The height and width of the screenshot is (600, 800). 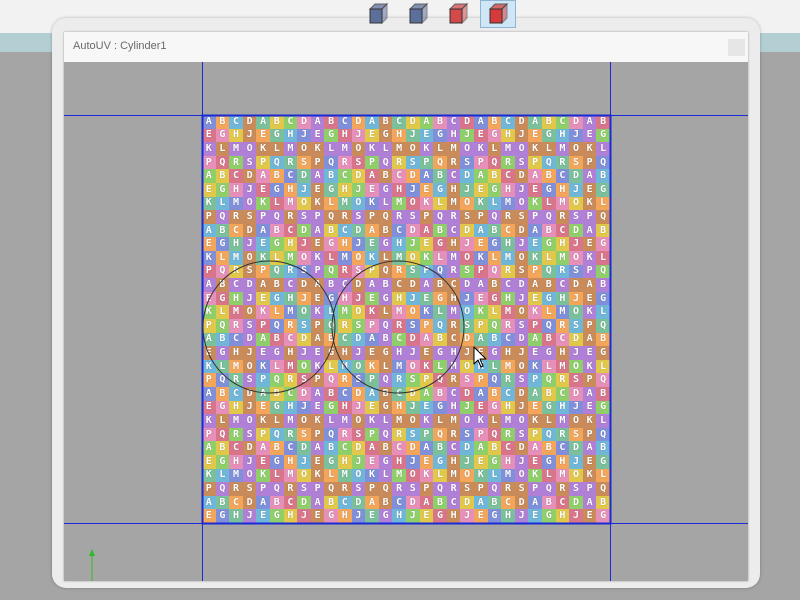 I want to click on uv-circle-right, so click(x=398, y=327).